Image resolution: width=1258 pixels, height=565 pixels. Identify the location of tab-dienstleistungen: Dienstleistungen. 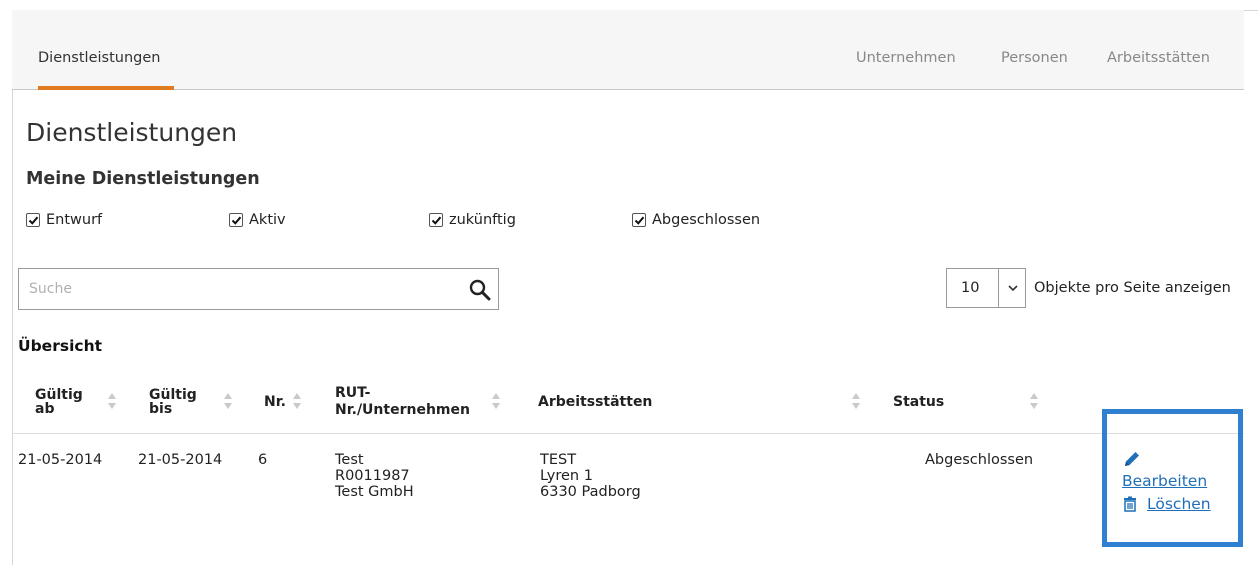
(99, 58).